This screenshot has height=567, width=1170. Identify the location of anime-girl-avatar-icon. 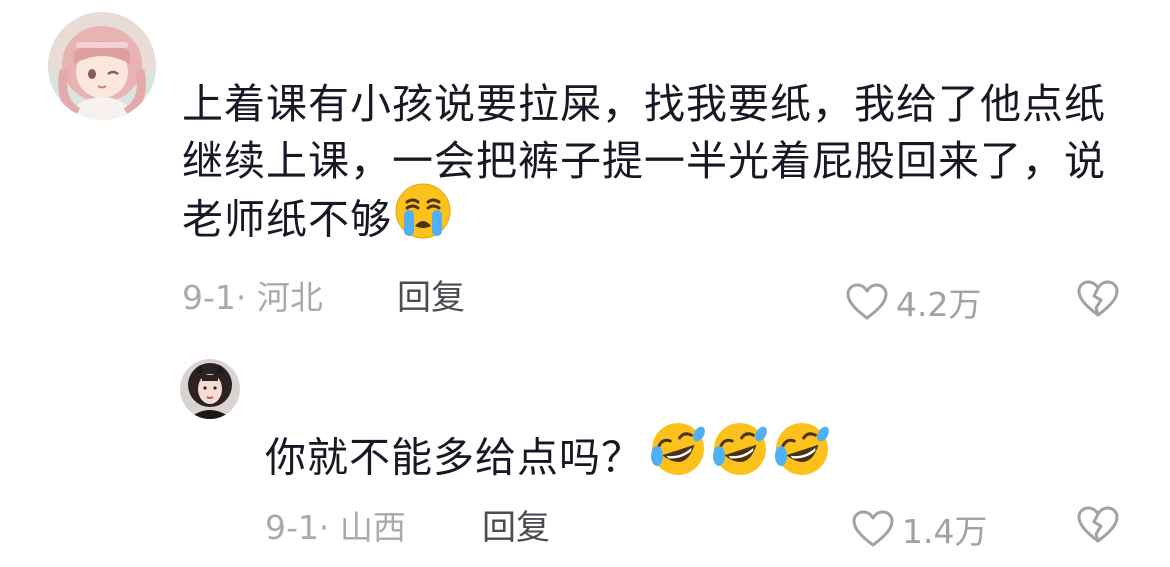
(102, 66).